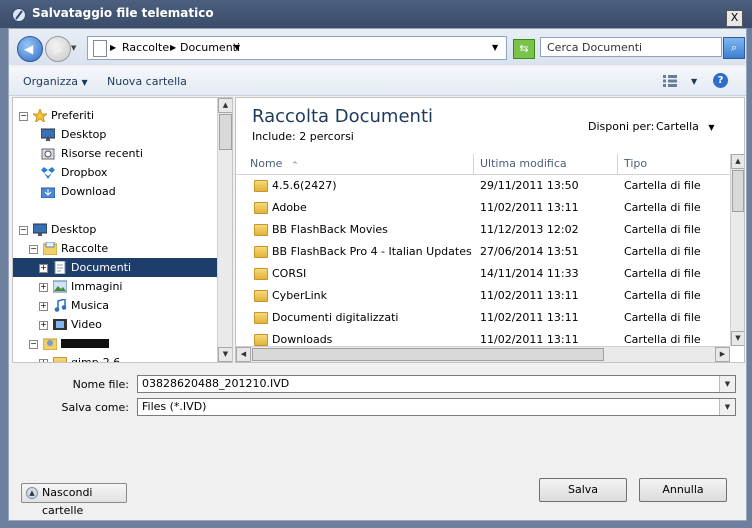  I want to click on new-folder-button: Nuova cartella, so click(147, 81).